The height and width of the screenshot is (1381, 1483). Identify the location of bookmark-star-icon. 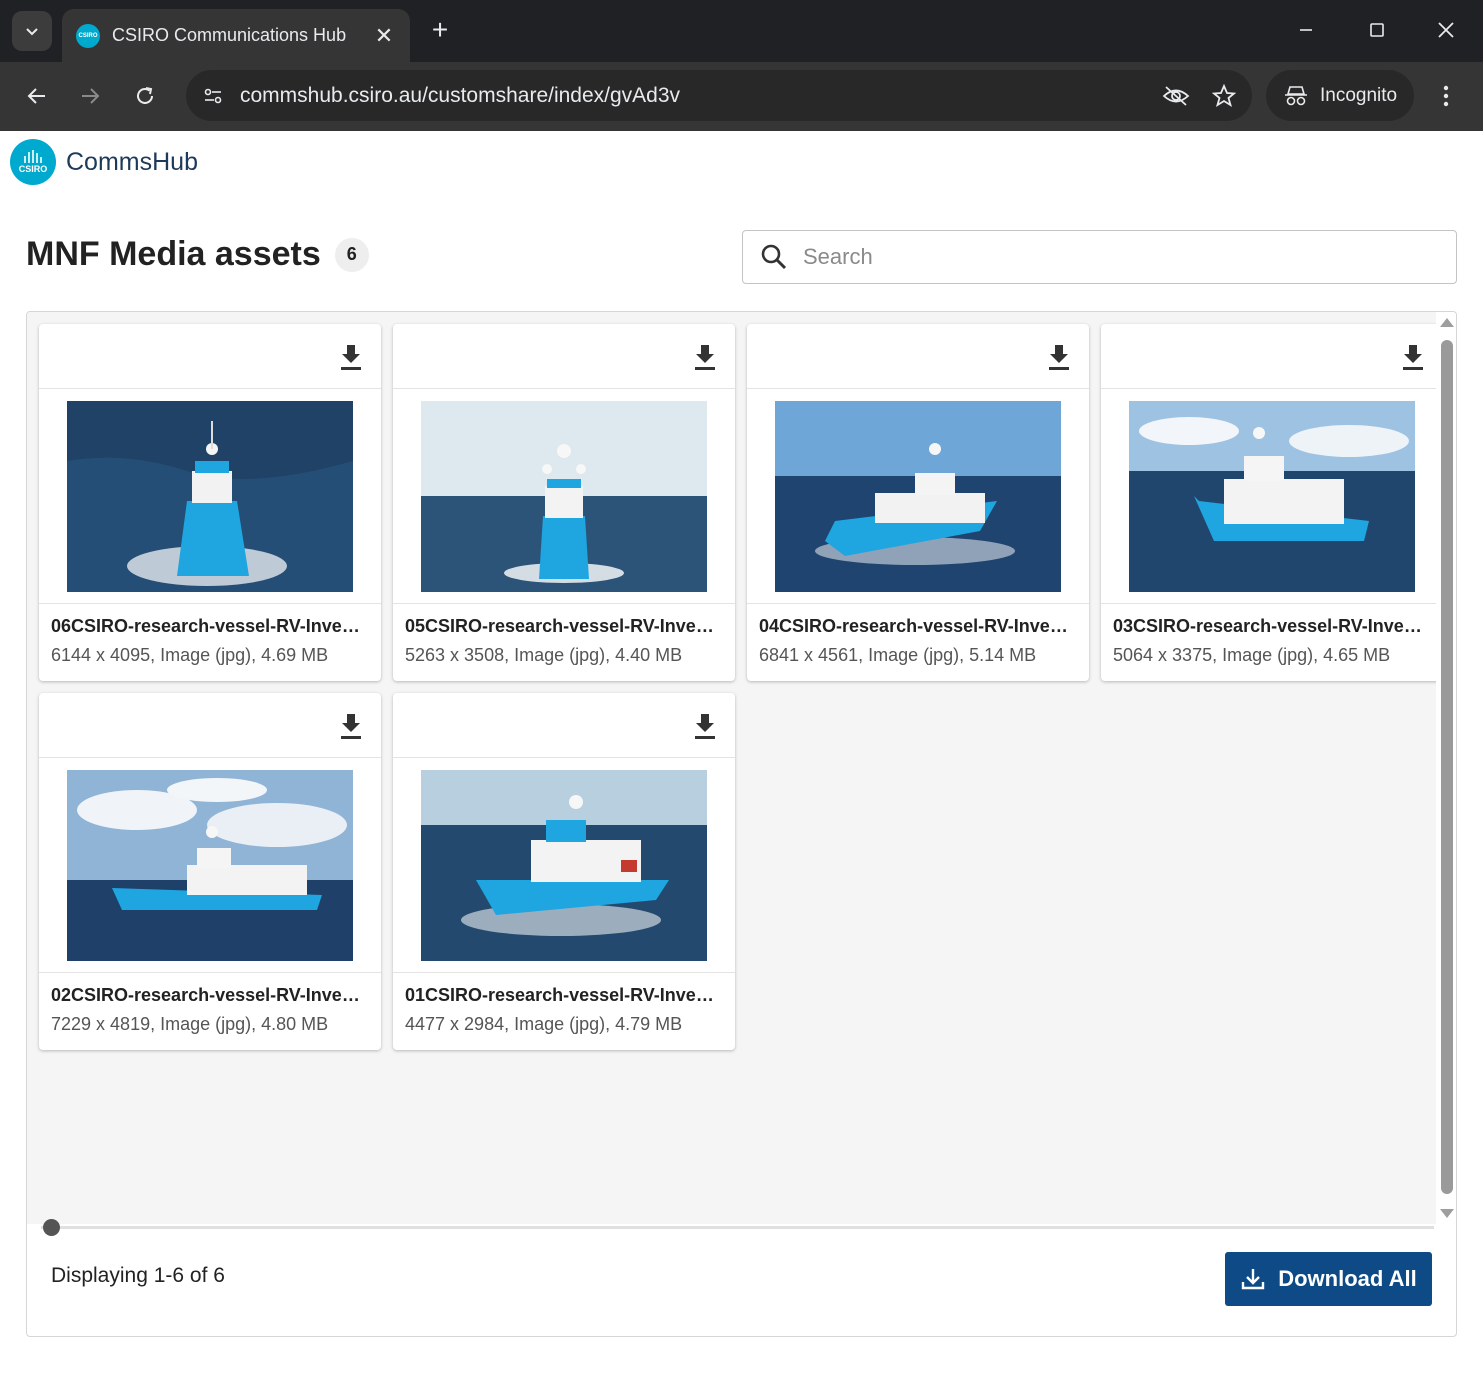
(1224, 96).